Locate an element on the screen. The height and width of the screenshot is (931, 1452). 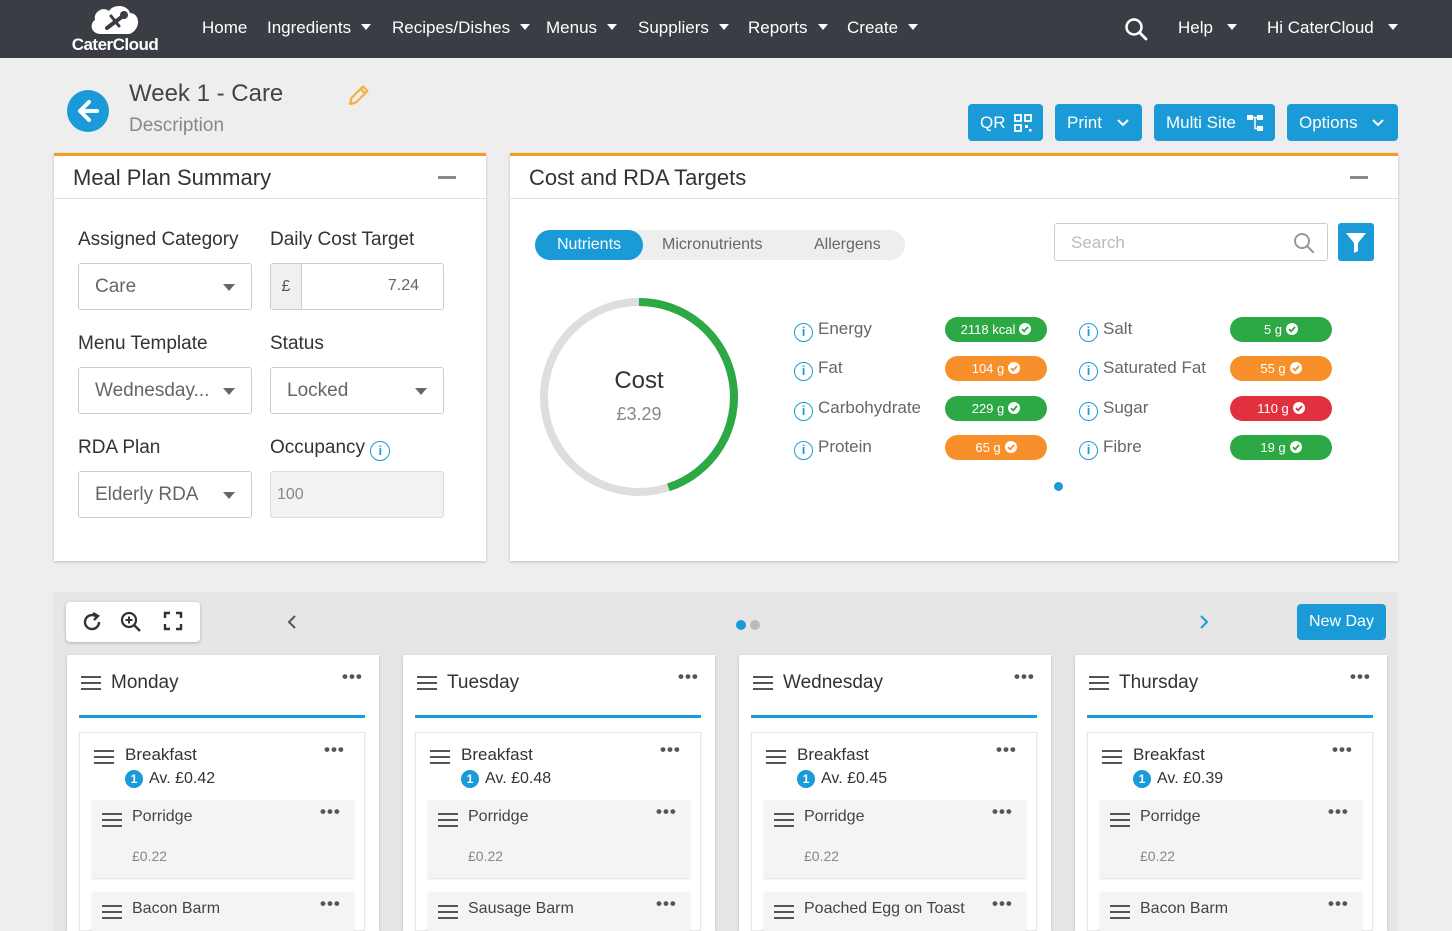
filter-button is located at coordinates (1356, 242).